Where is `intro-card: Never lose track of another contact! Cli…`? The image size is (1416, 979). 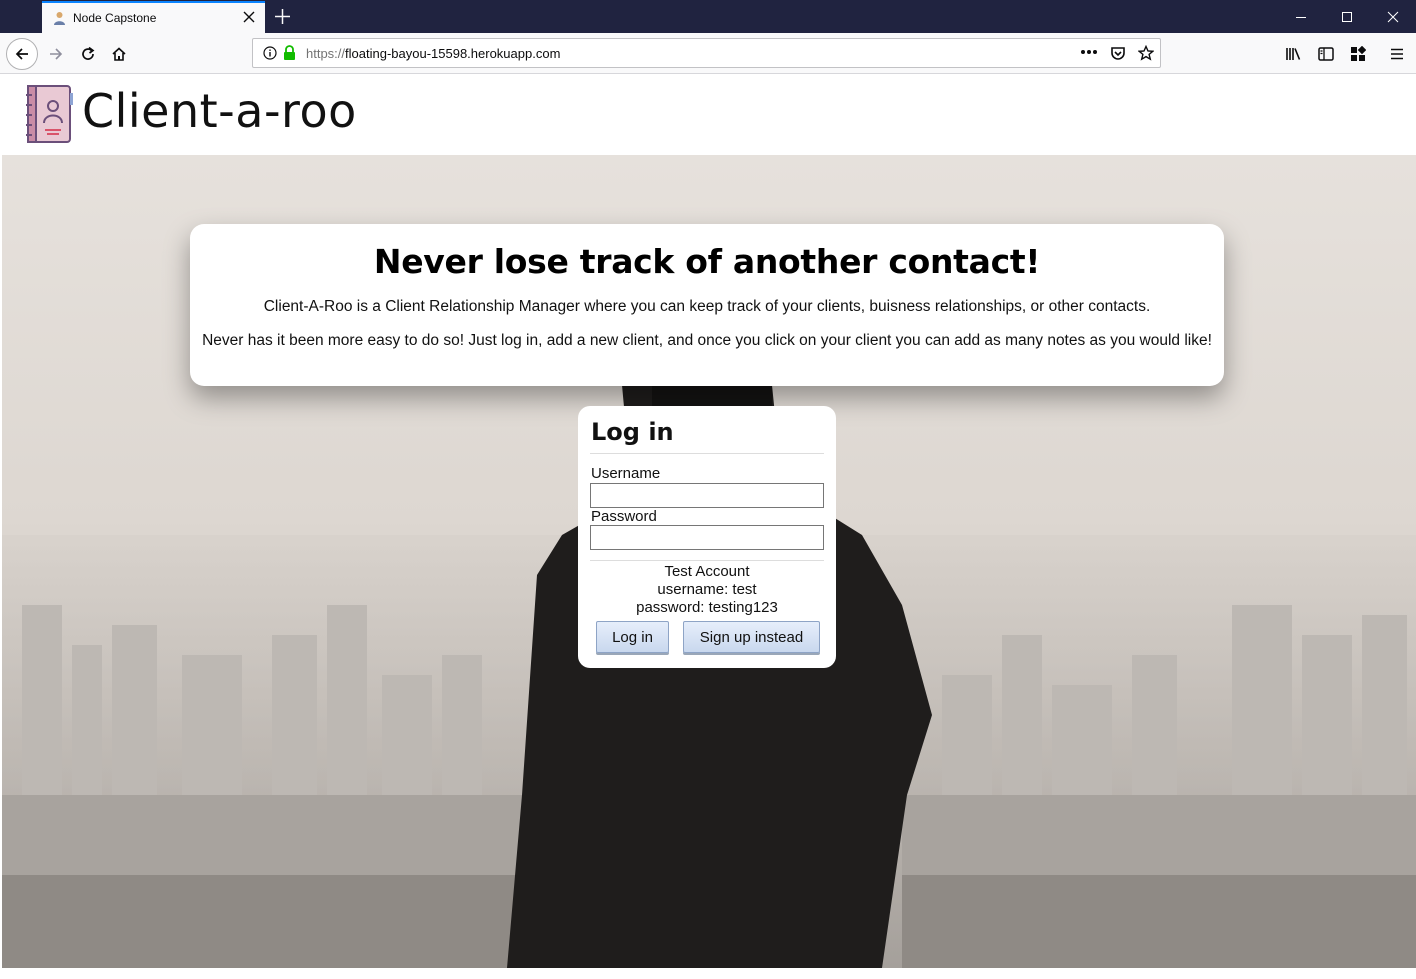
intro-card: Never lose track of another contact! Cli… is located at coordinates (707, 305).